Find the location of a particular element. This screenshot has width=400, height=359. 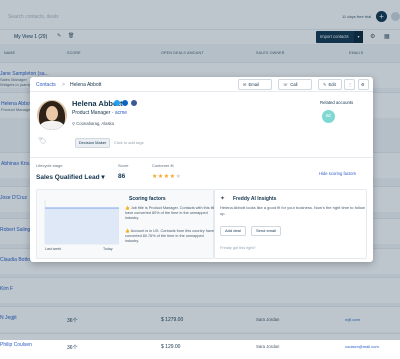

related-accounts-title: Related accounts is located at coordinates (337, 102).